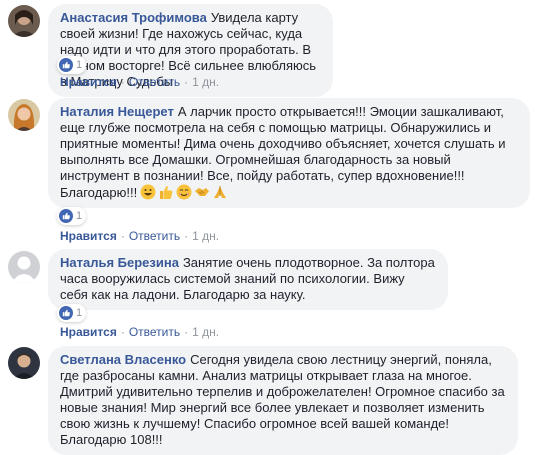 The width and height of the screenshot is (539, 455). I want to click on grinning-emoji, so click(148, 192).